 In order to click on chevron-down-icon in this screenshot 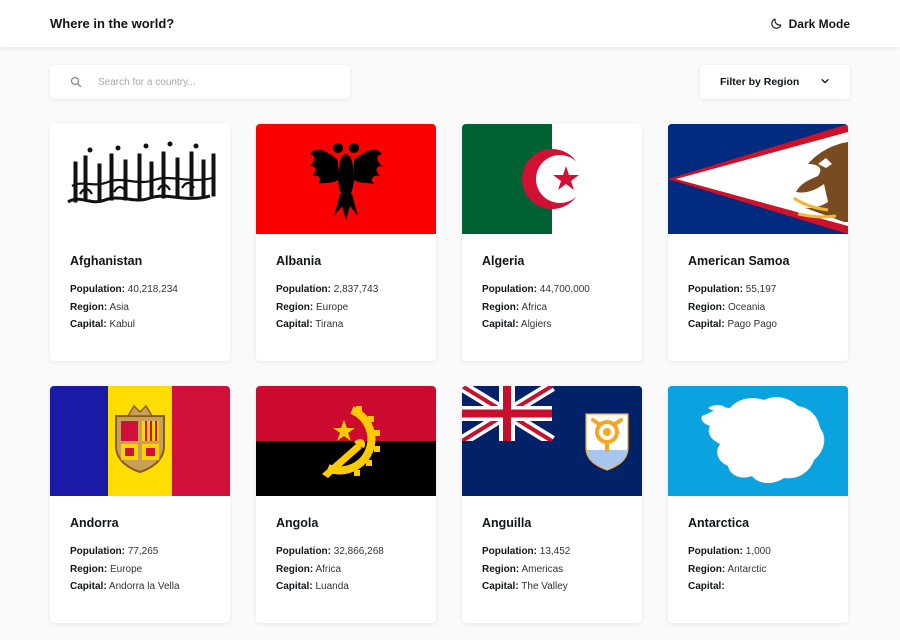, I will do `click(825, 82)`.